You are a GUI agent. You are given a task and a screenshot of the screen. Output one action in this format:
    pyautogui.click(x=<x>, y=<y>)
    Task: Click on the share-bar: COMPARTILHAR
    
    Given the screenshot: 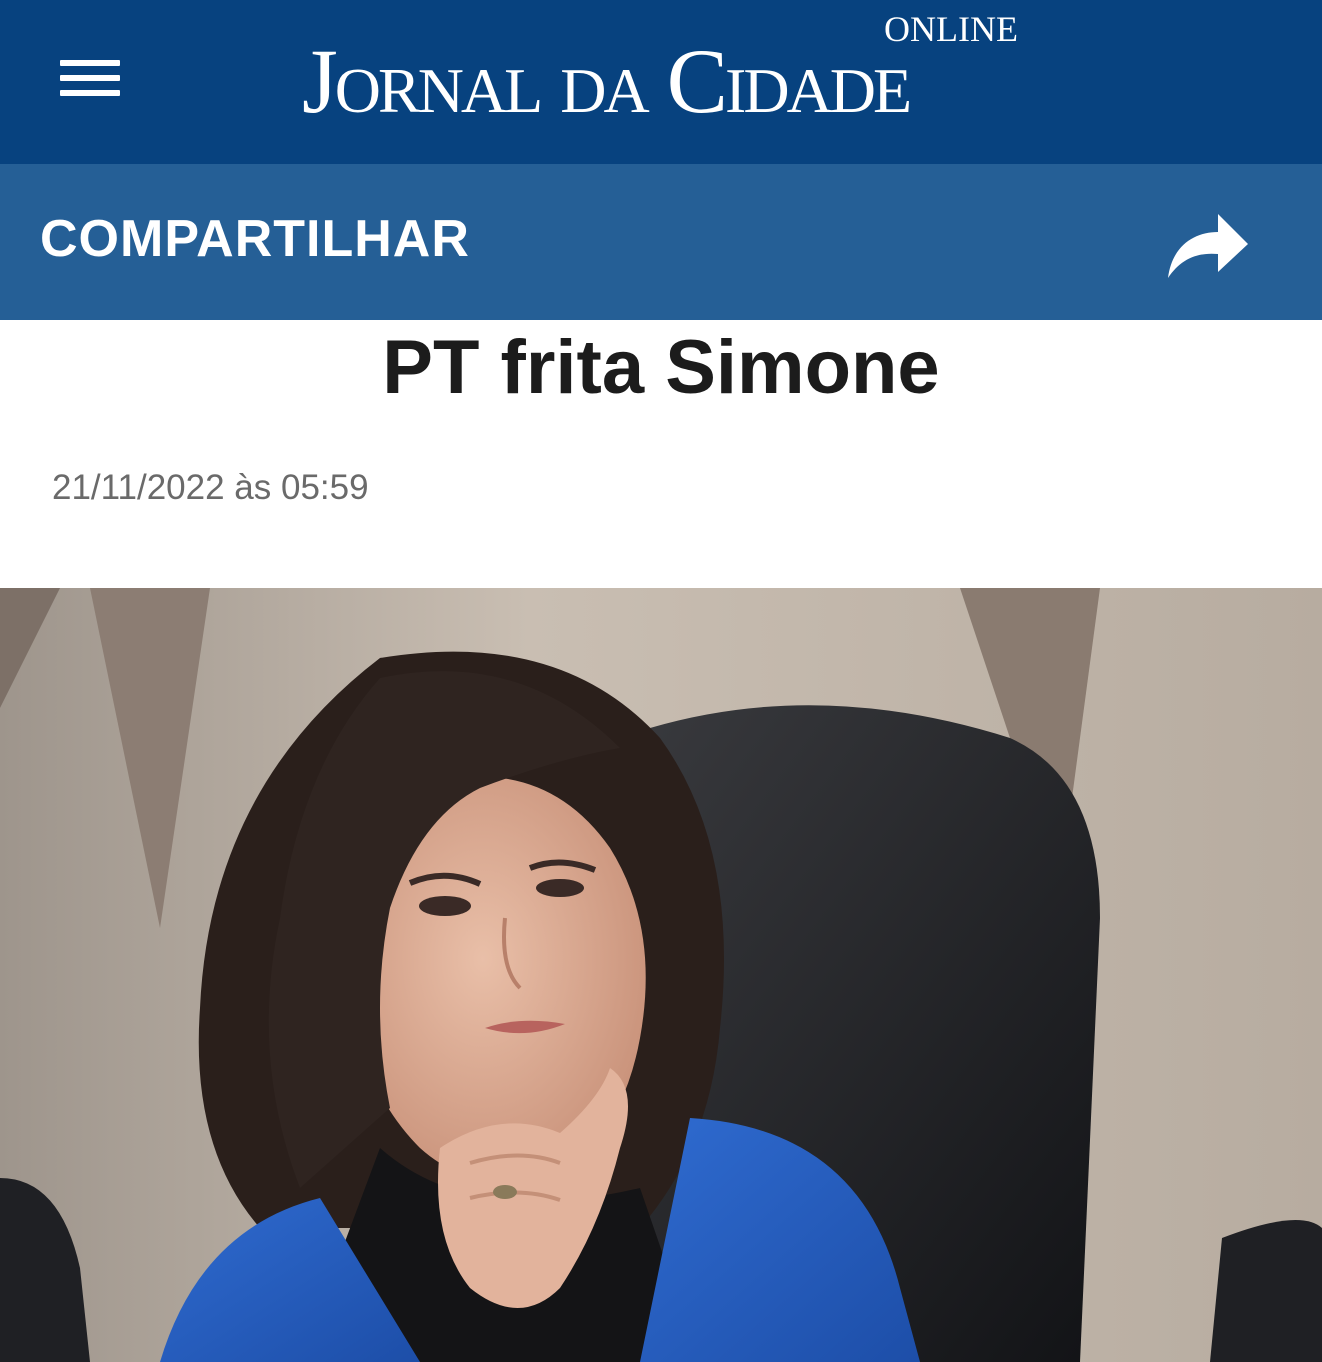 What is the action you would take?
    pyautogui.click(x=661, y=242)
    